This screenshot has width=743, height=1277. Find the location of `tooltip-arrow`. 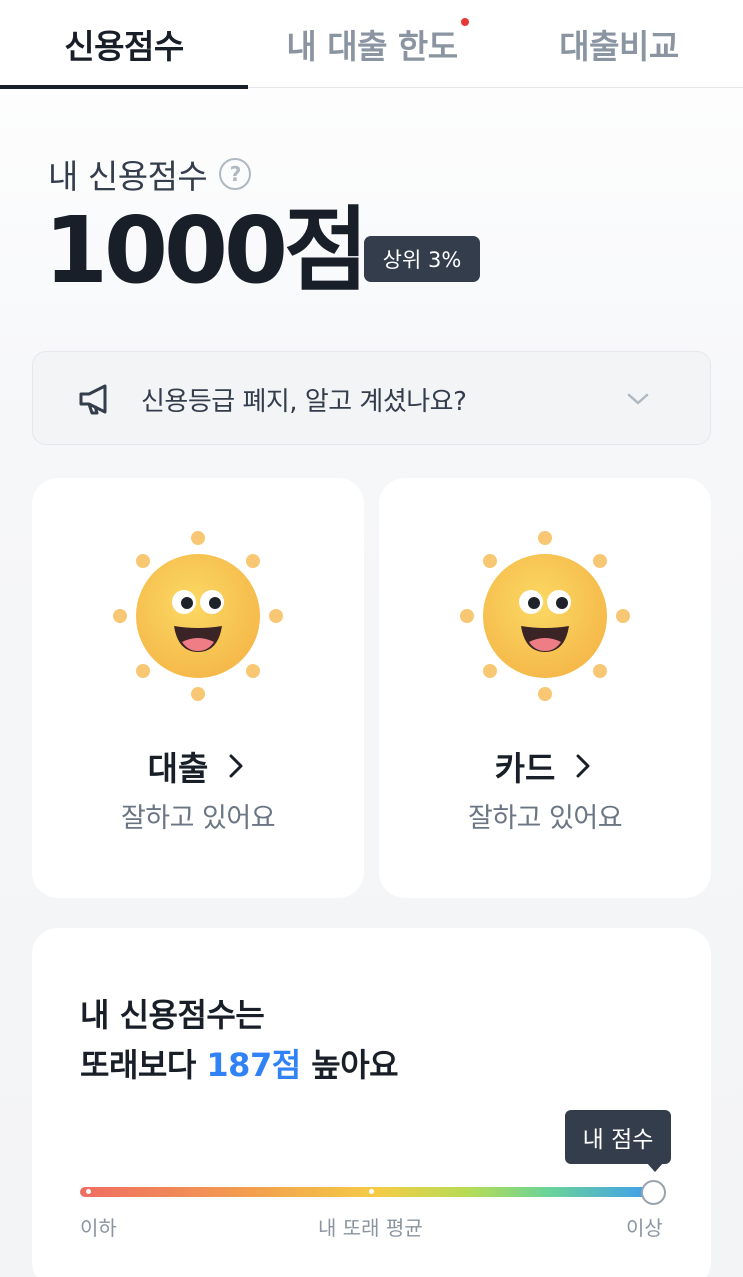

tooltip-arrow is located at coordinates (655, 1167).